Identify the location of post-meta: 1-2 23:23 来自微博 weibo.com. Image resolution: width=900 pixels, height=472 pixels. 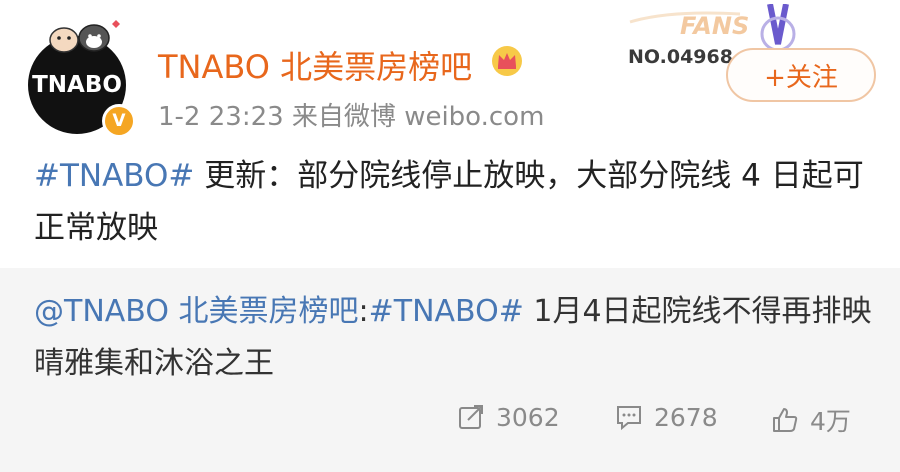
(351, 117).